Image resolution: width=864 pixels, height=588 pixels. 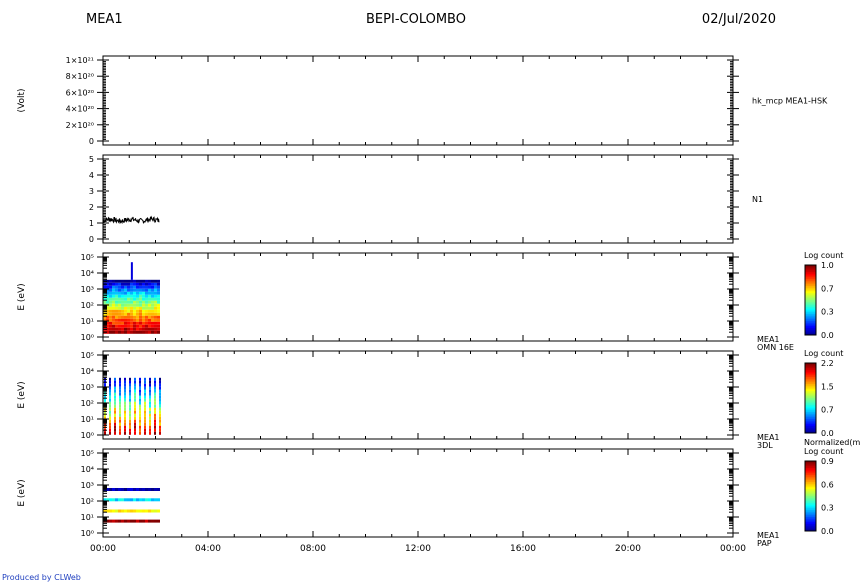 What do you see at coordinates (91, 191) in the screenshot?
I see `y-tick-label: 3` at bounding box center [91, 191].